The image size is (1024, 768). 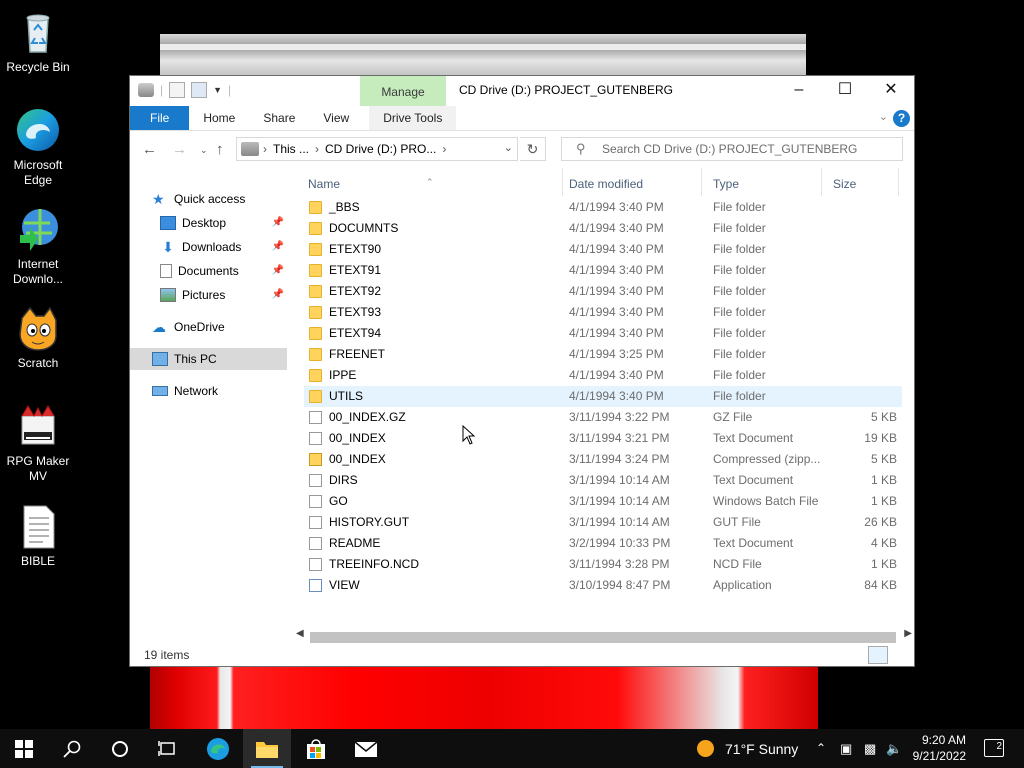 What do you see at coordinates (267, 748) in the screenshot?
I see `taskbar-file-explorer` at bounding box center [267, 748].